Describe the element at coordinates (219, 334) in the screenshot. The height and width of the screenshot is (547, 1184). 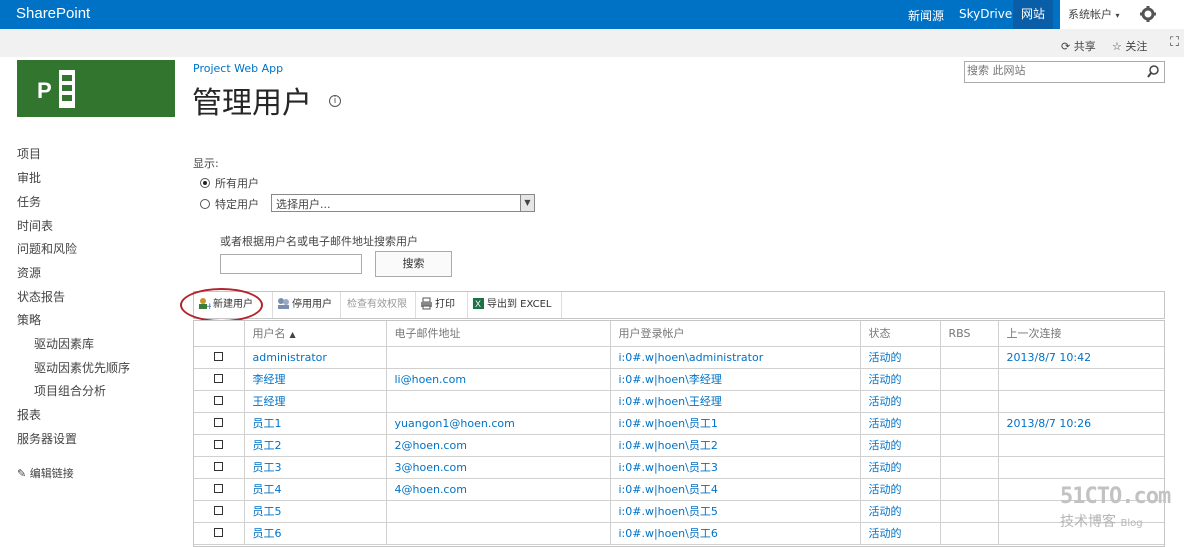
I see `select-all-header` at that location.